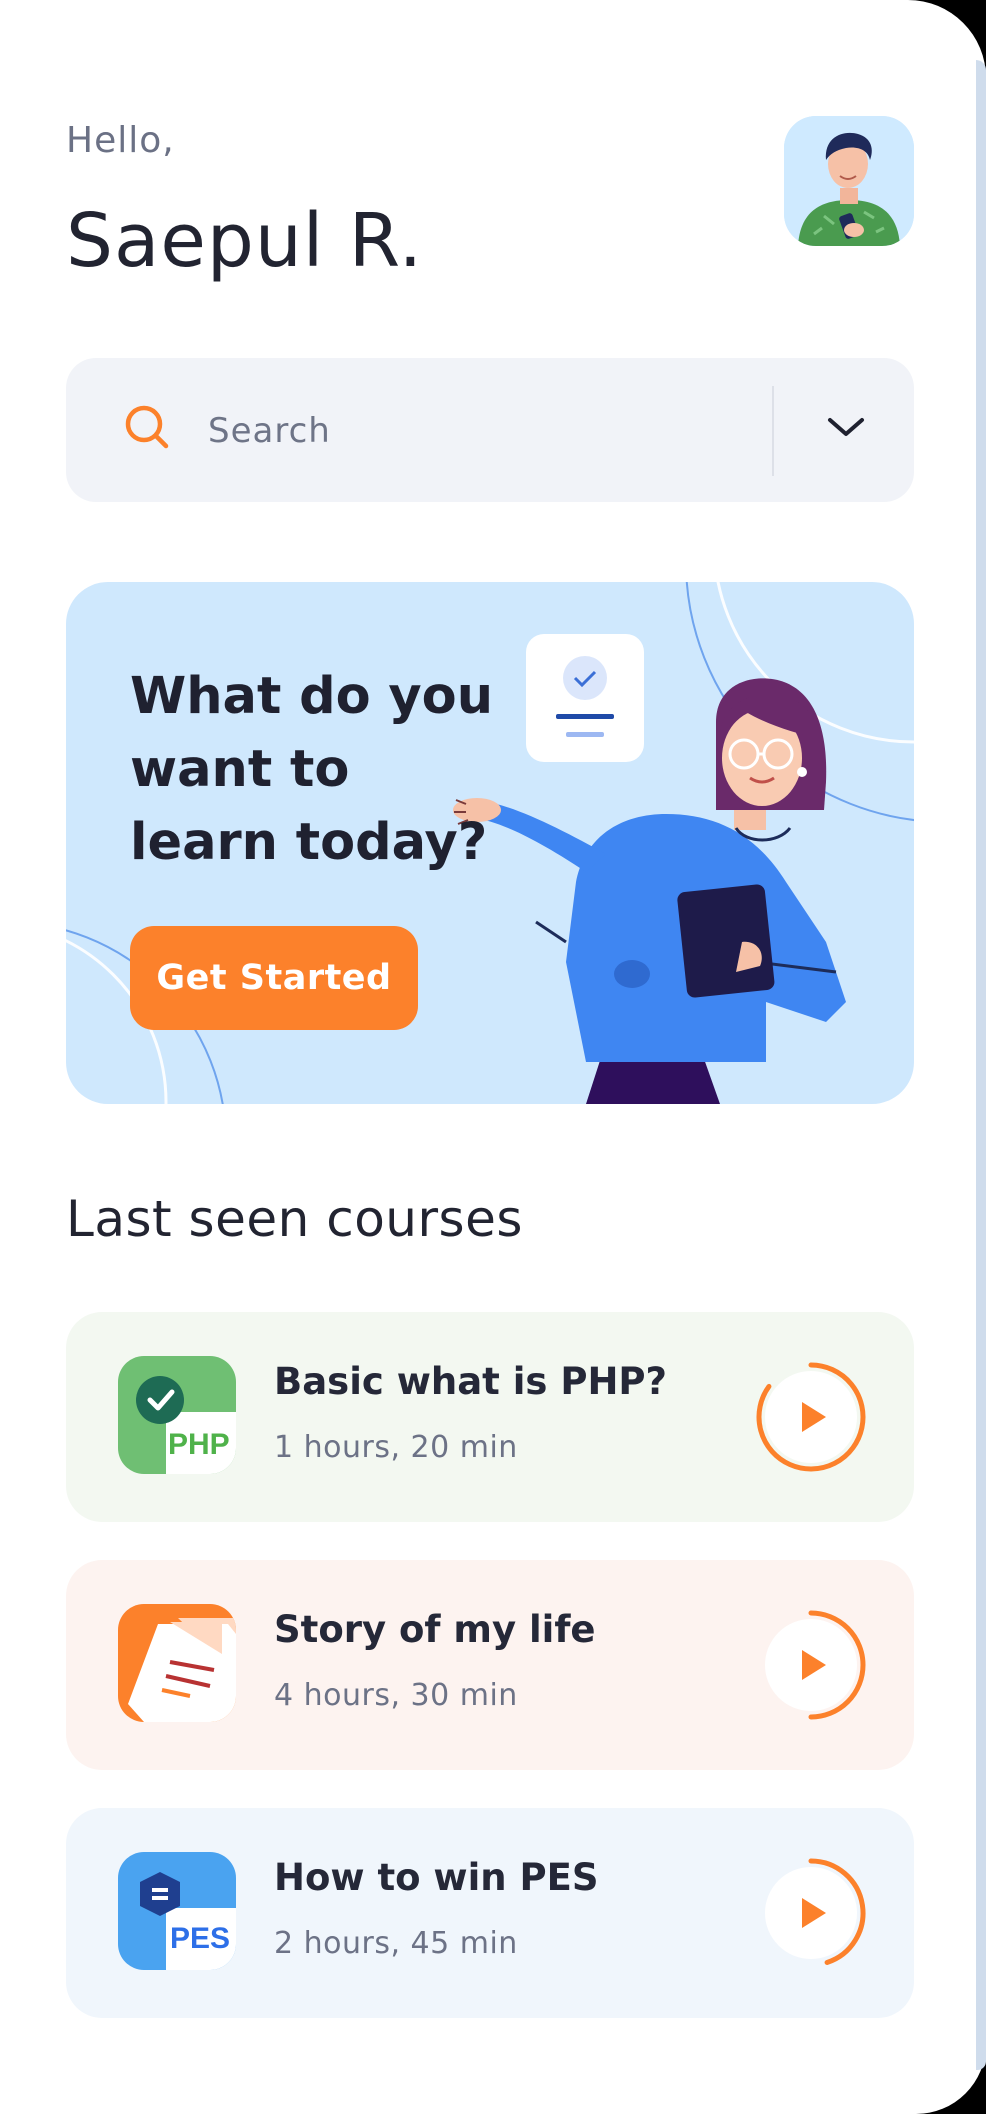  Describe the element at coordinates (435, 1629) in the screenshot. I see `course-title: Story of my life` at that location.